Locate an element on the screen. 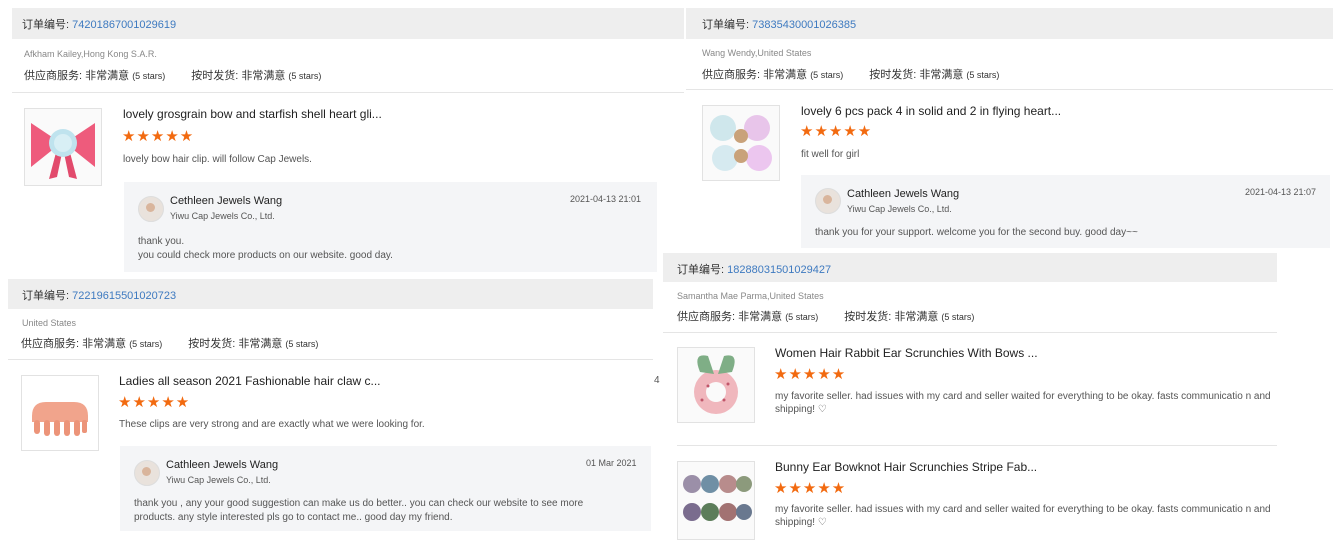 This screenshot has height=540, width=1333. reply-date: 2021-04-13 21:07 is located at coordinates (1281, 192).